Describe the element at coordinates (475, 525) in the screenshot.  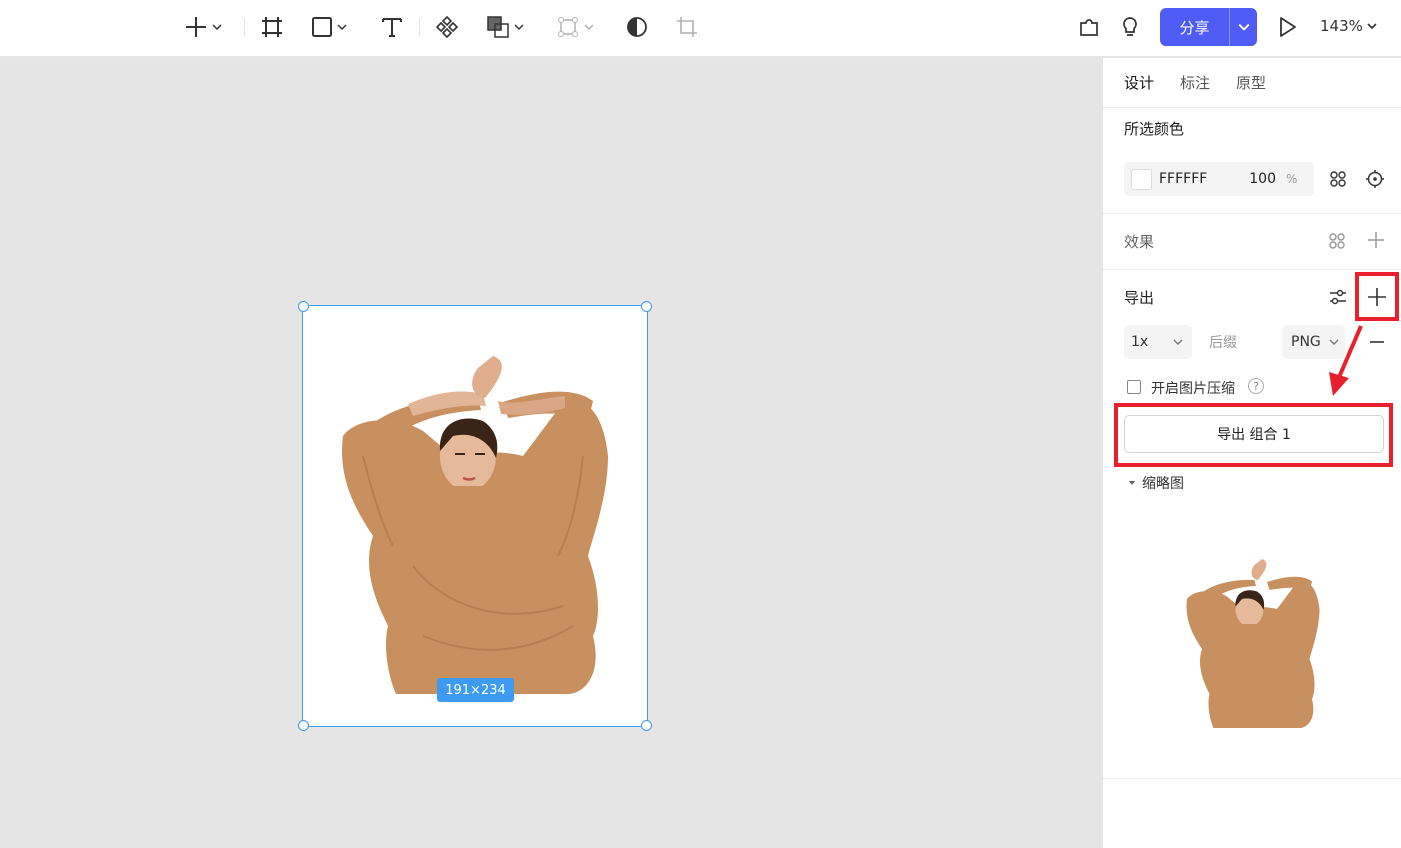
I see `person-image` at that location.